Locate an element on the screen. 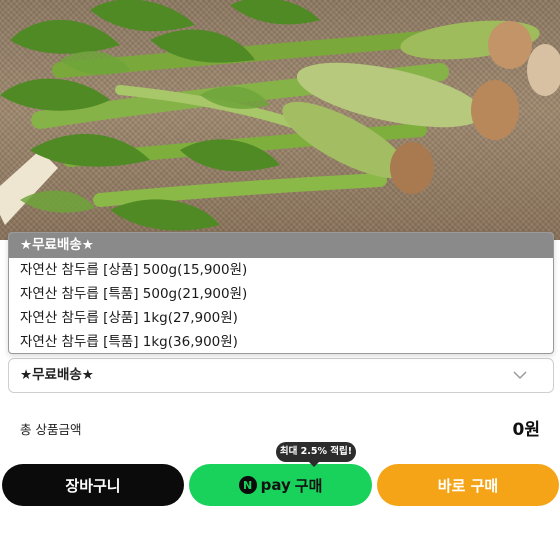 This screenshot has width=560, height=560. option-item-special-500g: 자연산 참두릅 [특품] 500g(21,900원) is located at coordinates (281, 294).